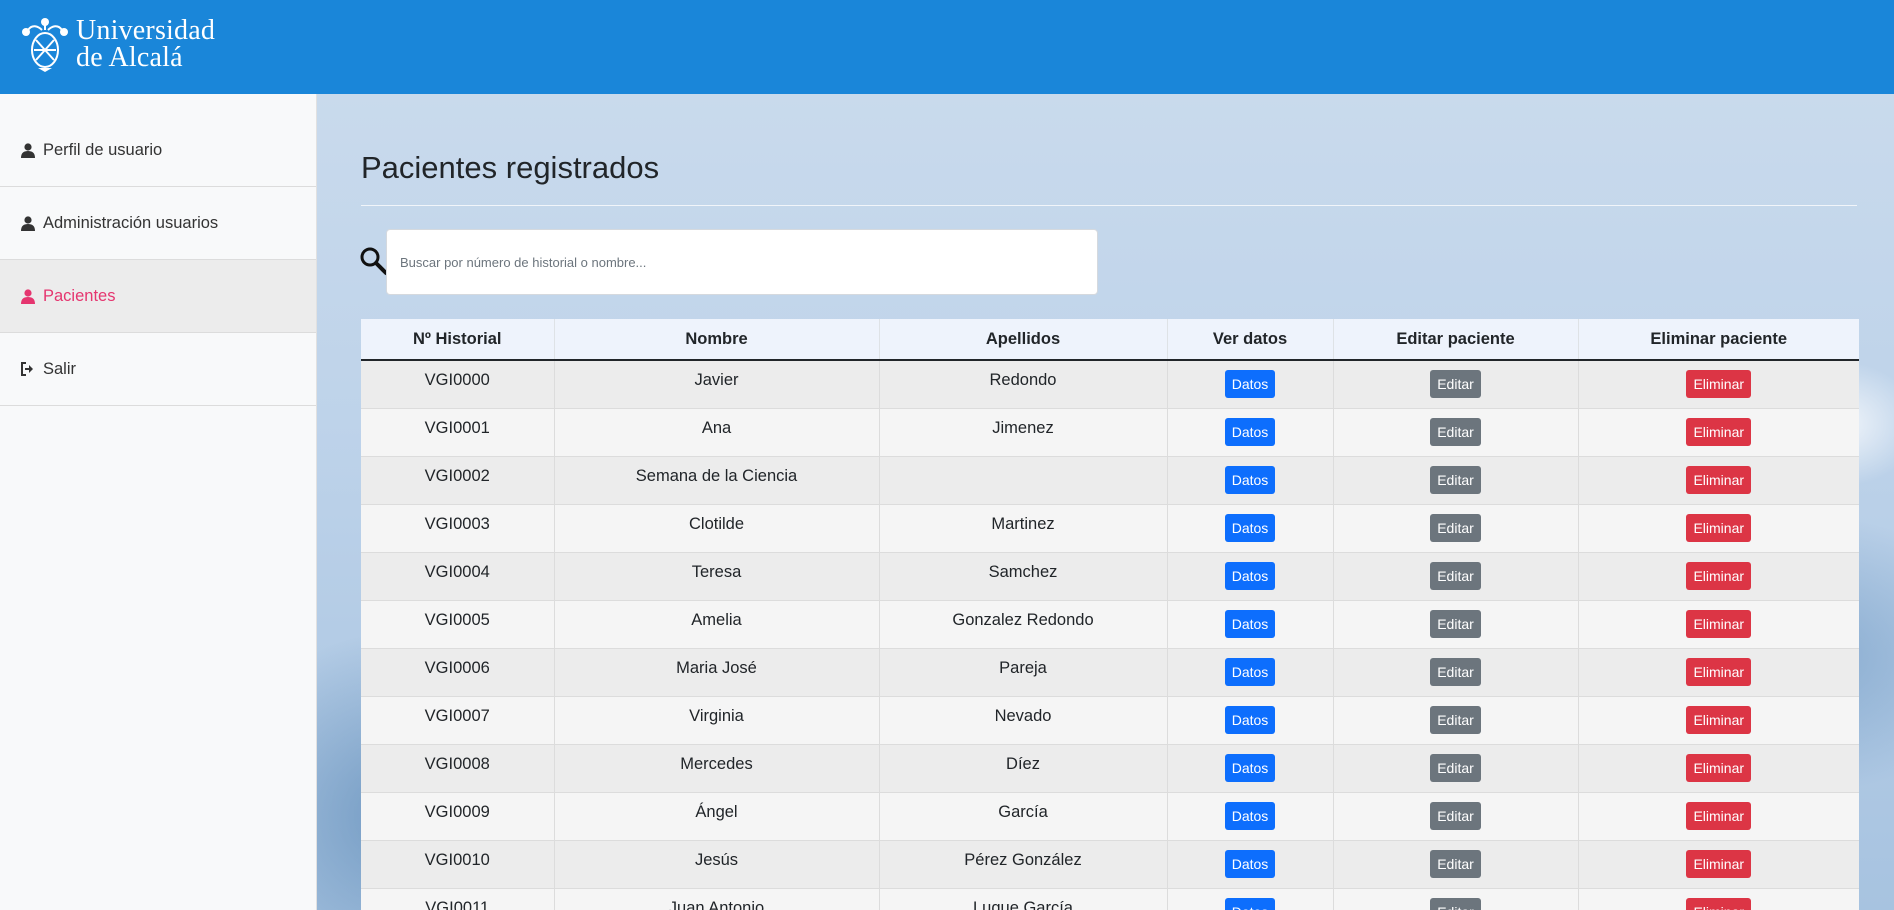  I want to click on cell-text: Pareja, so click(1023, 667).